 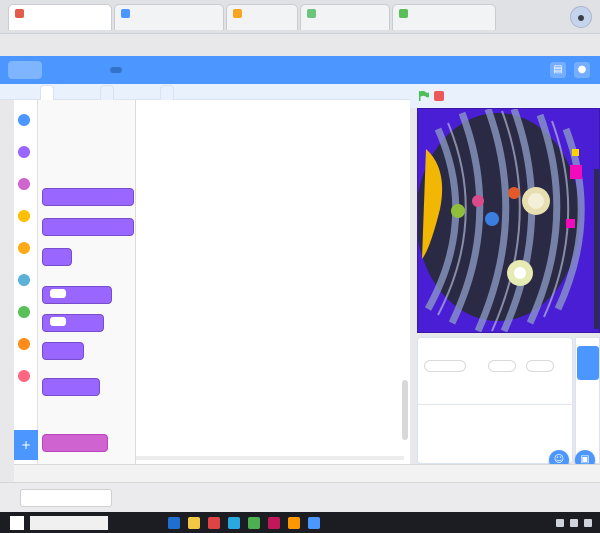 I want to click on stop-icon, so click(x=439, y=96).